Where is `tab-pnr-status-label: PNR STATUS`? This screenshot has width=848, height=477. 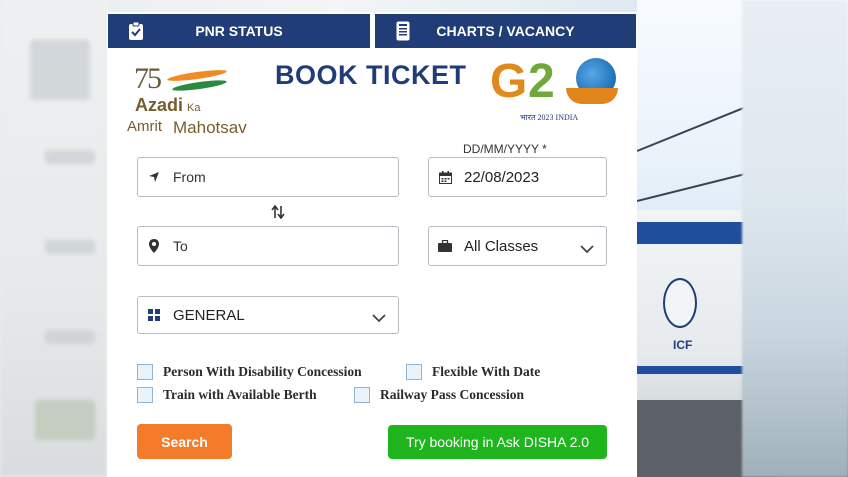
tab-pnr-status-label: PNR STATUS is located at coordinates (239, 31).